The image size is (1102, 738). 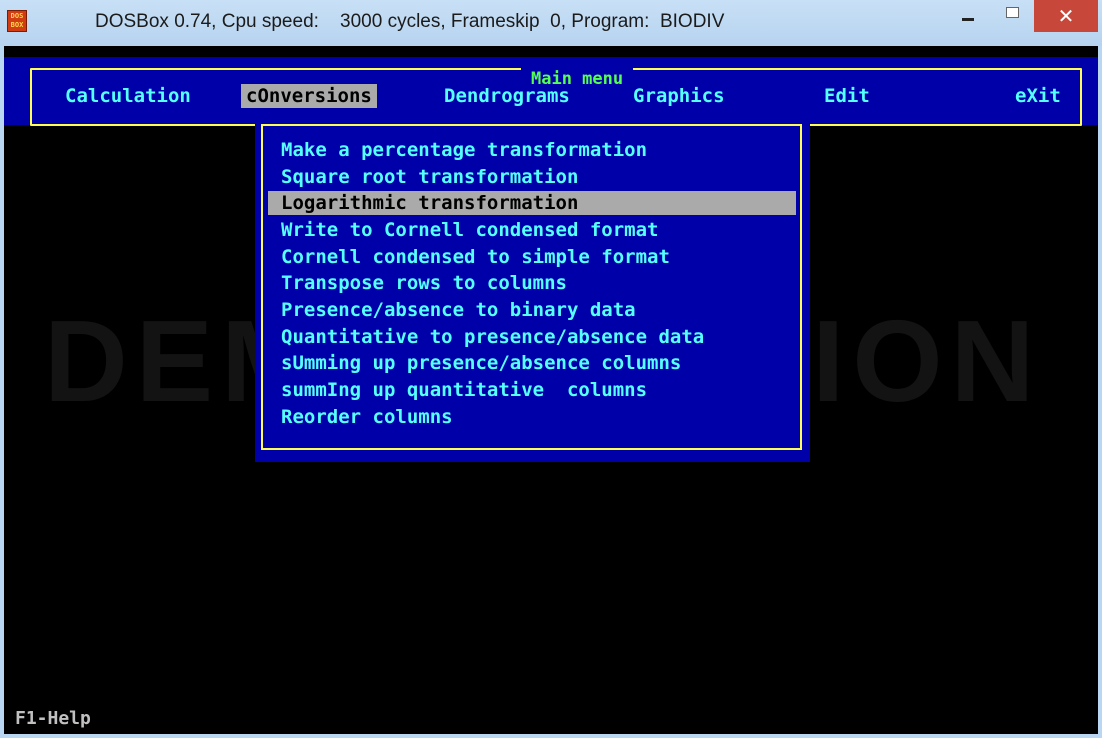 I want to click on menu-option-quantitative: Quantitative to presence/absence data, so click(x=532, y=337).